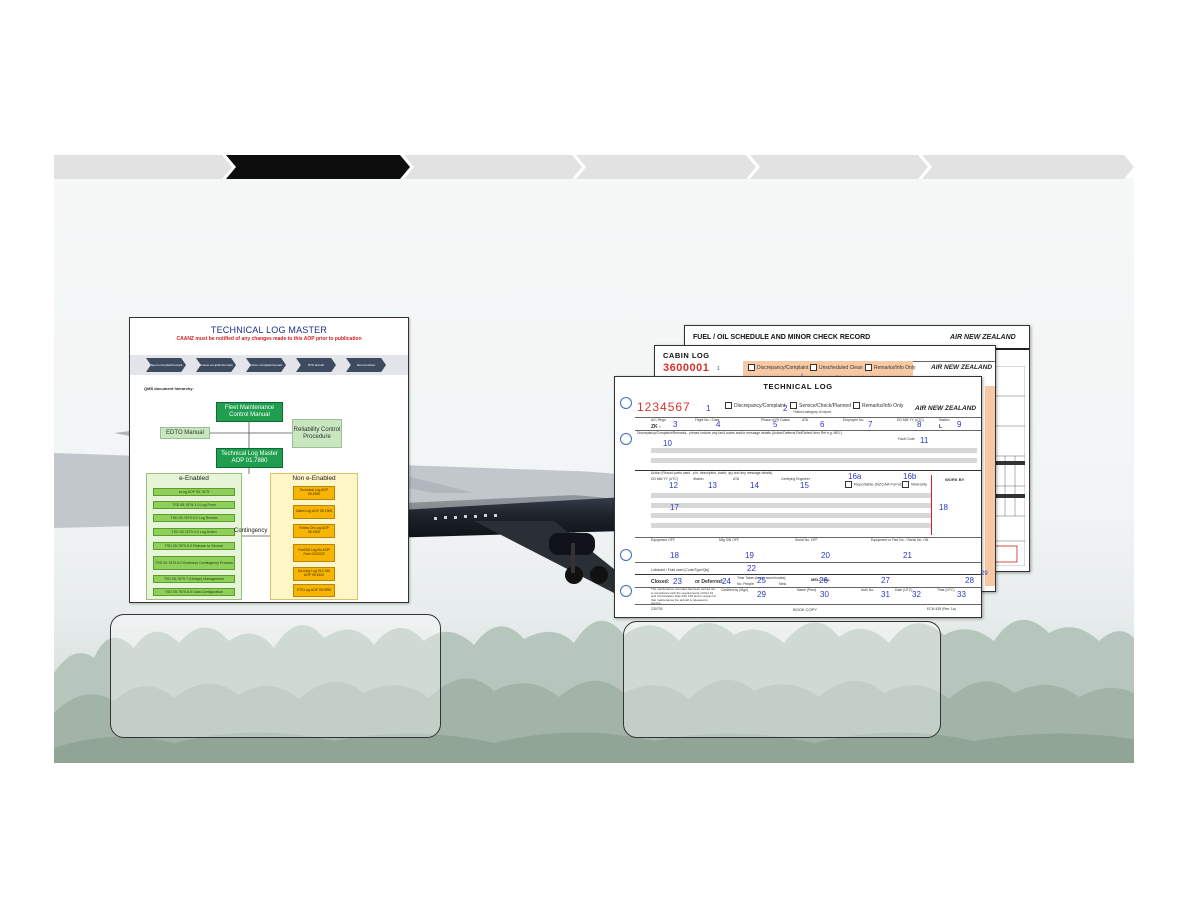  Describe the element at coordinates (959, 424) in the screenshot. I see `field-9: 9` at that location.